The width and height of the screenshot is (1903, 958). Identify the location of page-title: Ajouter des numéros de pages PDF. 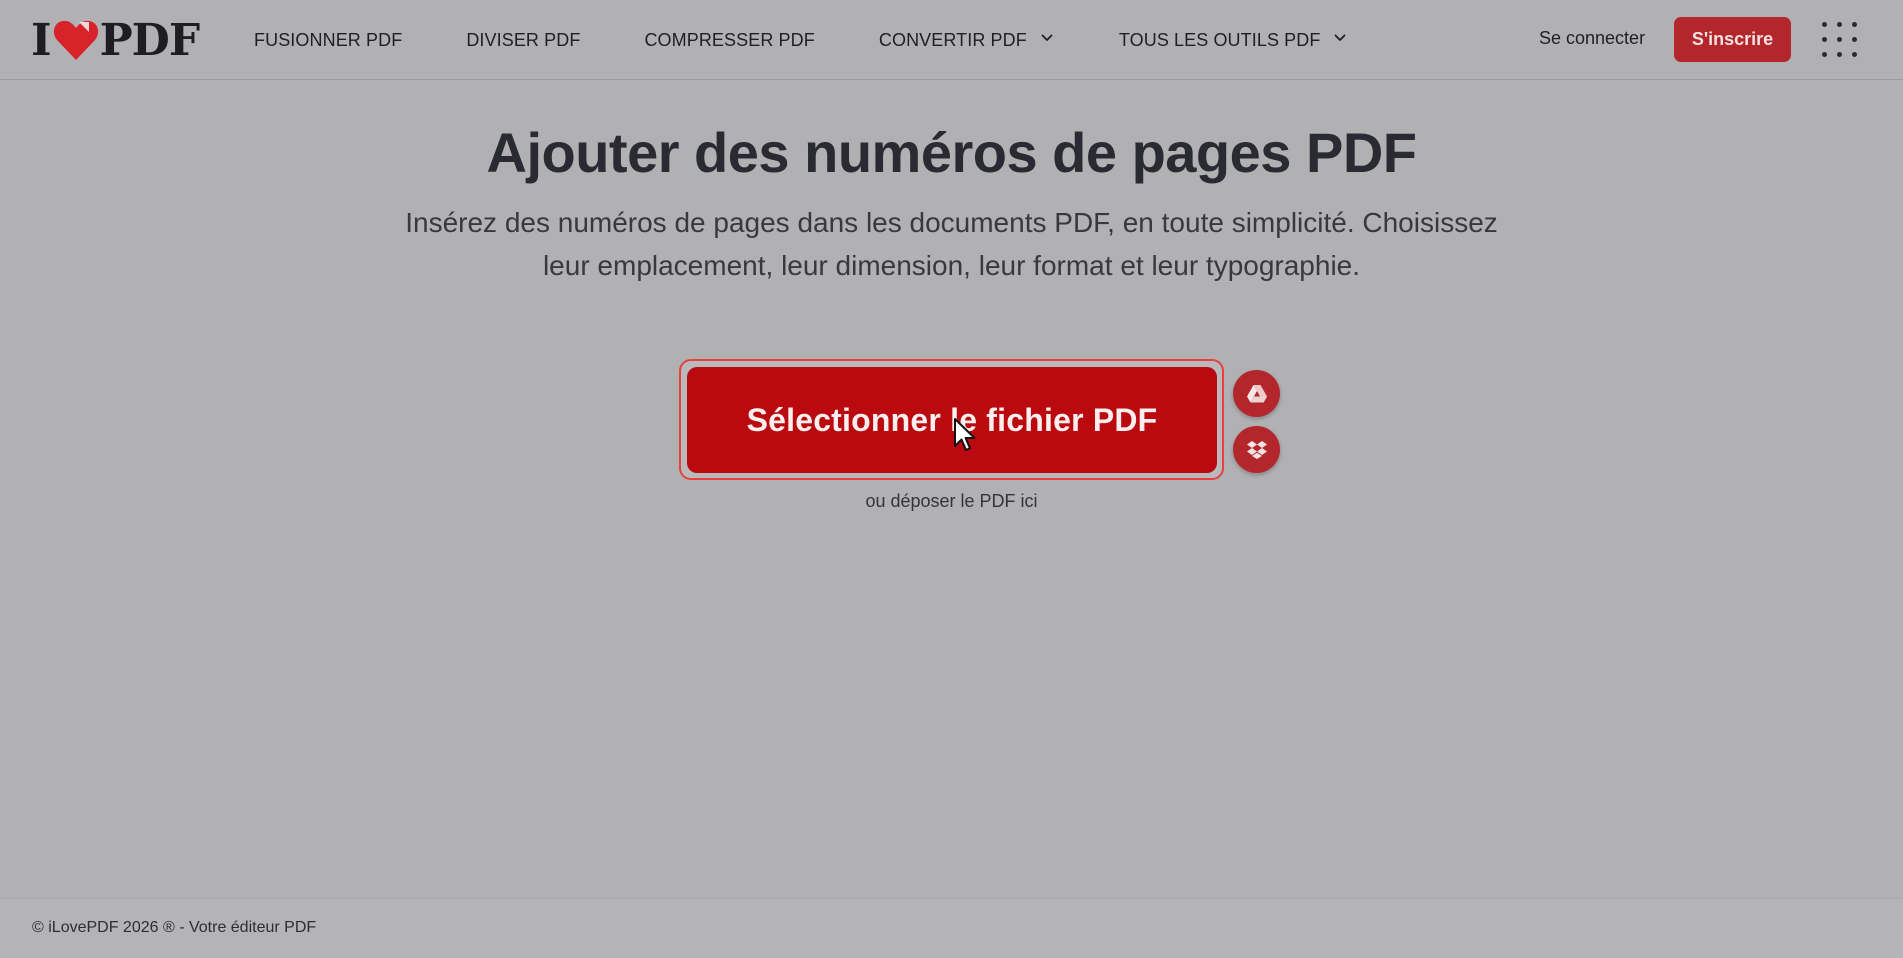
(951, 152).